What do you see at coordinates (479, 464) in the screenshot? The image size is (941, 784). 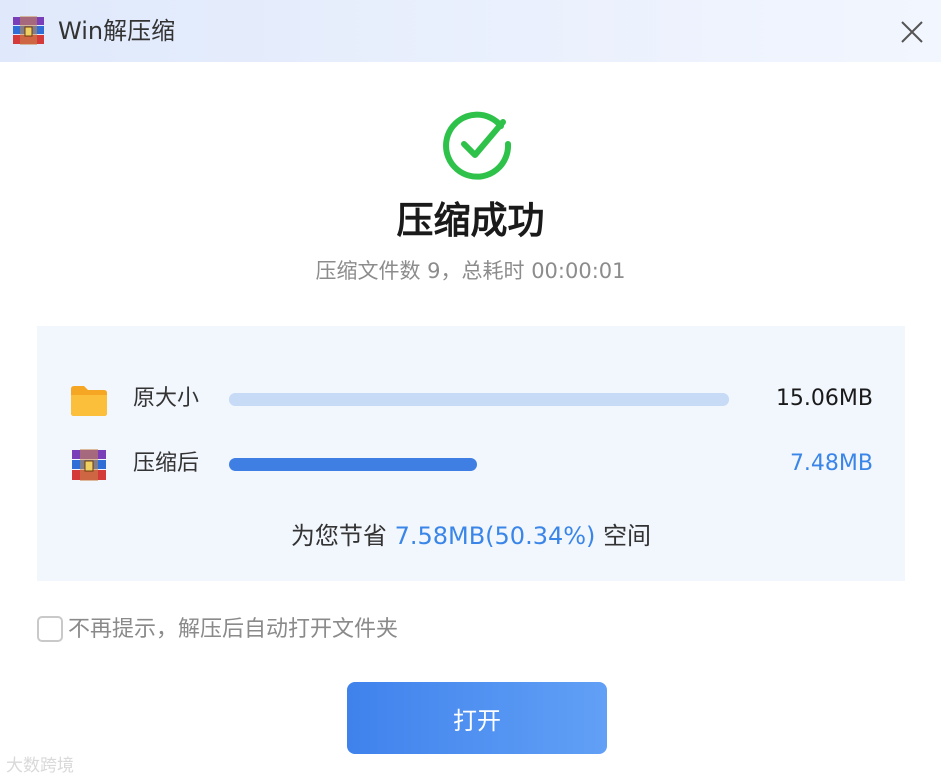 I see `compressed-size-bar` at bounding box center [479, 464].